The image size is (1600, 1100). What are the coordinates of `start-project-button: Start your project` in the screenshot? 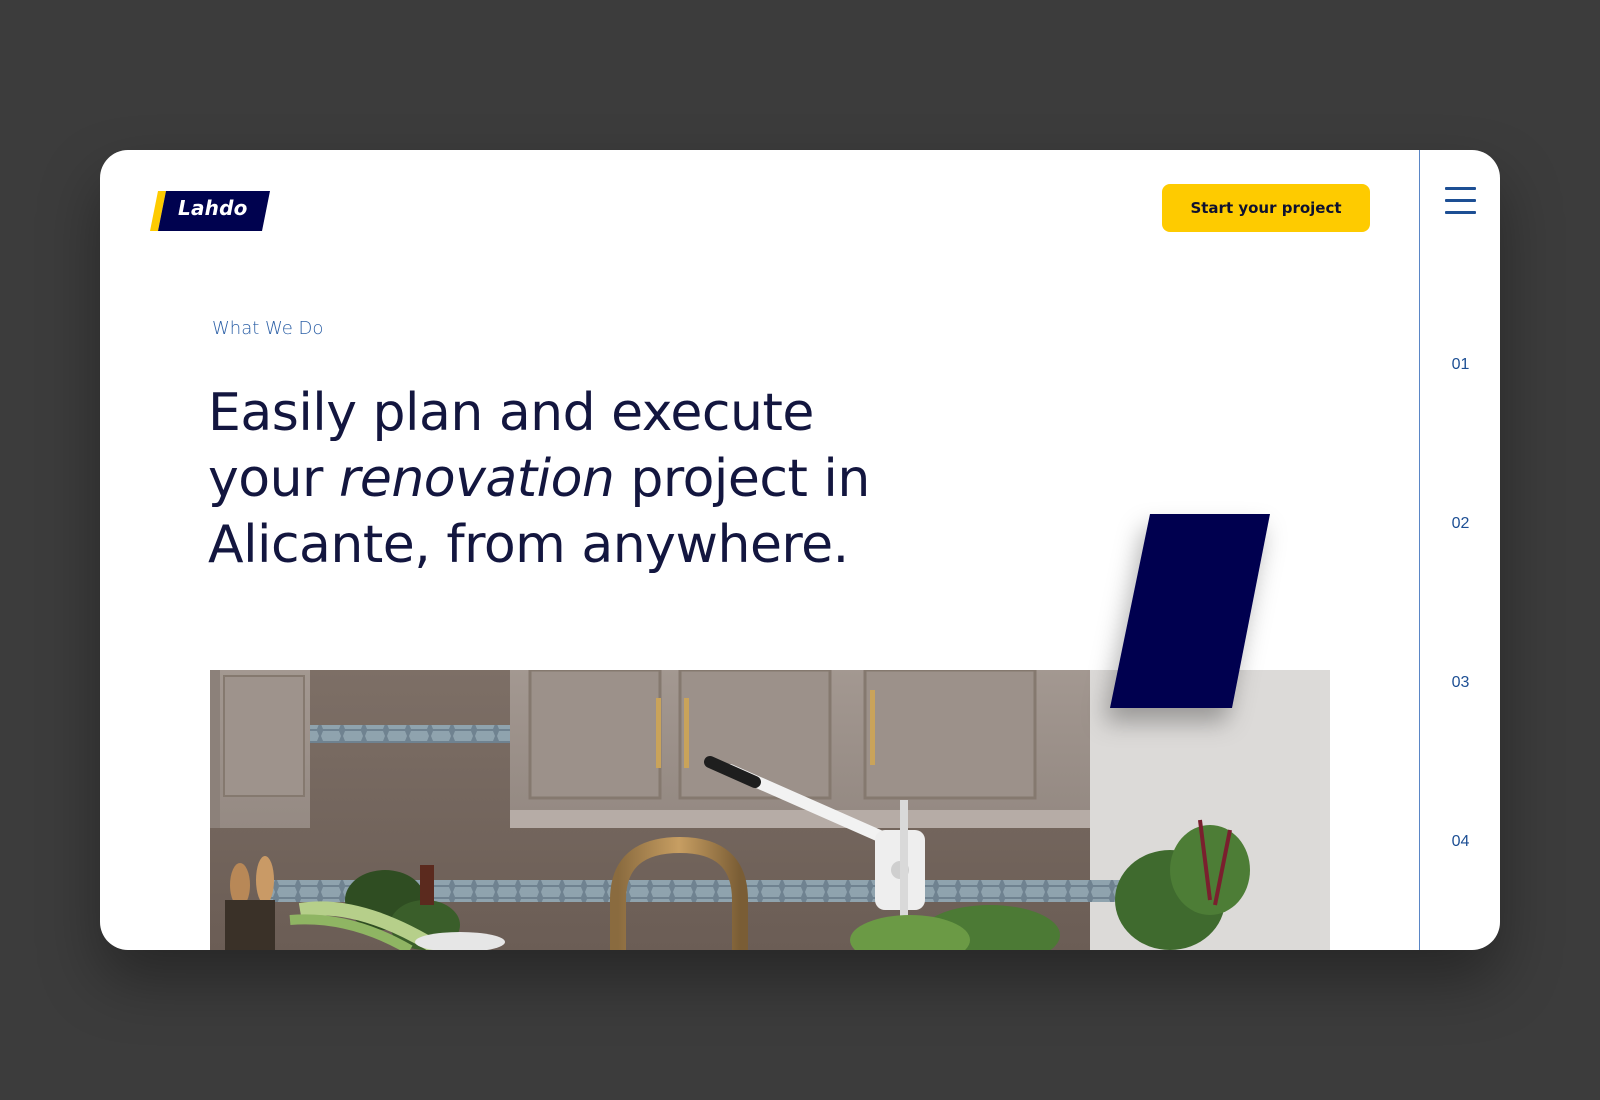 It's located at (1266, 208).